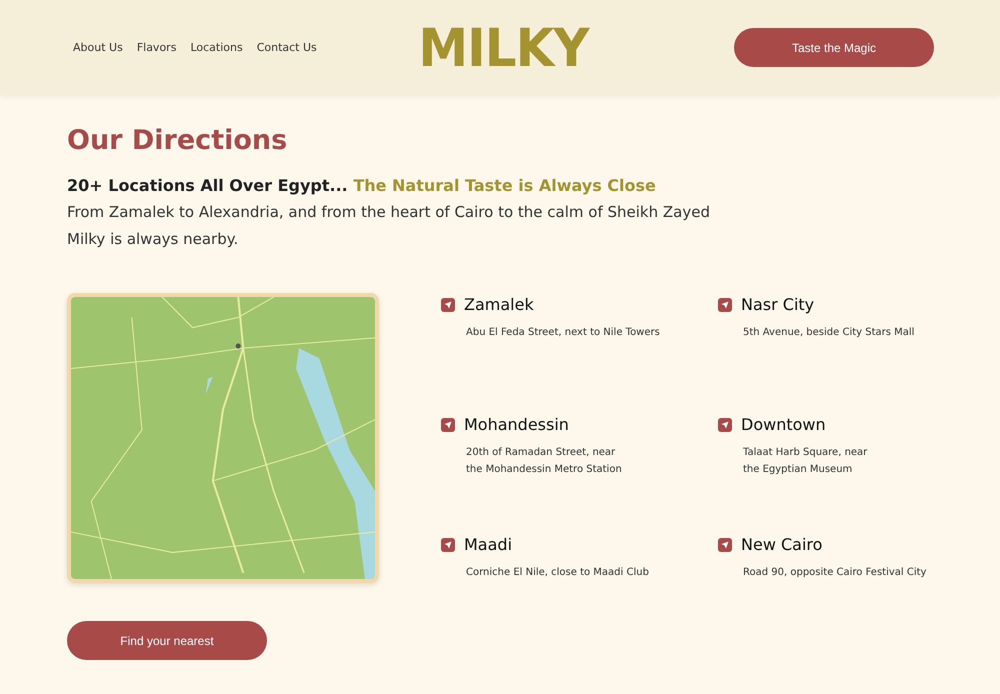  I want to click on cta-button: Taste the Magic, so click(834, 47).